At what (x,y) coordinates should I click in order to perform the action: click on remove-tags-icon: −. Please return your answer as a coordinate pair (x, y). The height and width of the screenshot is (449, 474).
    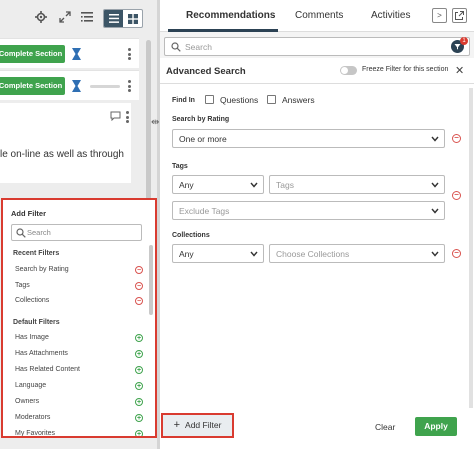
    Looking at the image, I should click on (456, 195).